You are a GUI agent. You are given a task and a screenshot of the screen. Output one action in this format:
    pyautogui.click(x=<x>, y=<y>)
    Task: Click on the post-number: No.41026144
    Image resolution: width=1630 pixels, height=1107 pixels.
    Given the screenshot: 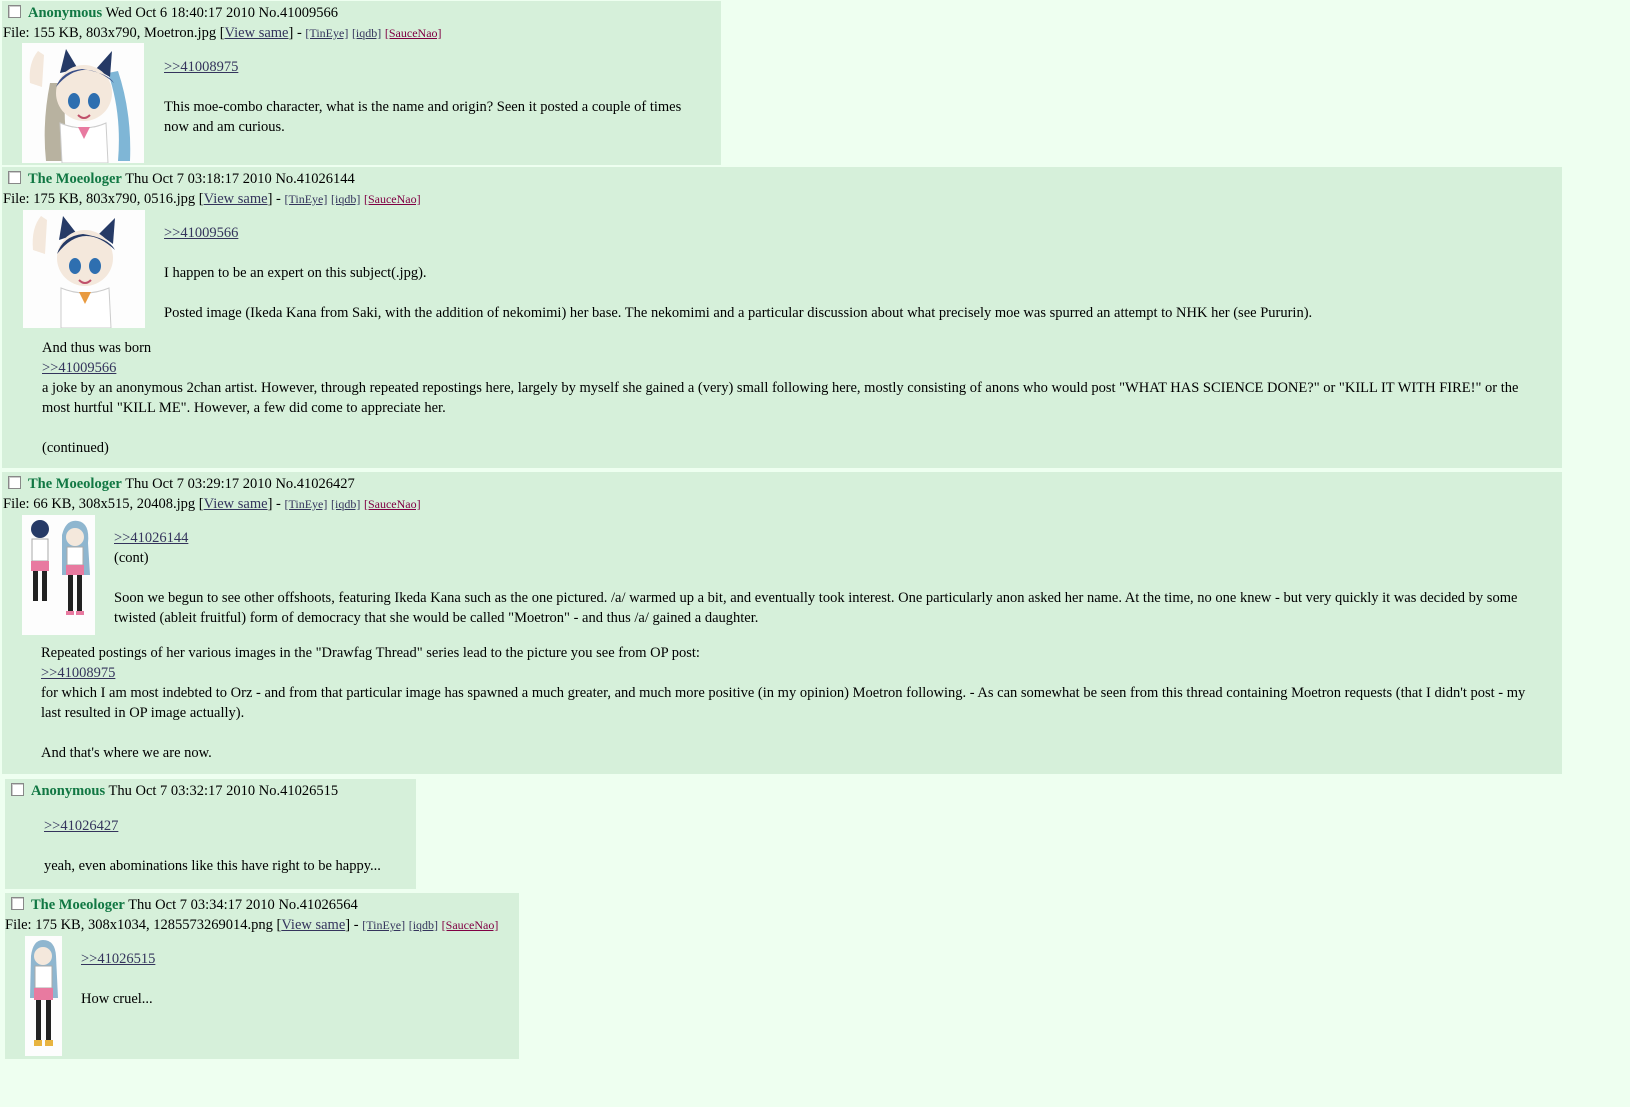 What is the action you would take?
    pyautogui.click(x=314, y=179)
    